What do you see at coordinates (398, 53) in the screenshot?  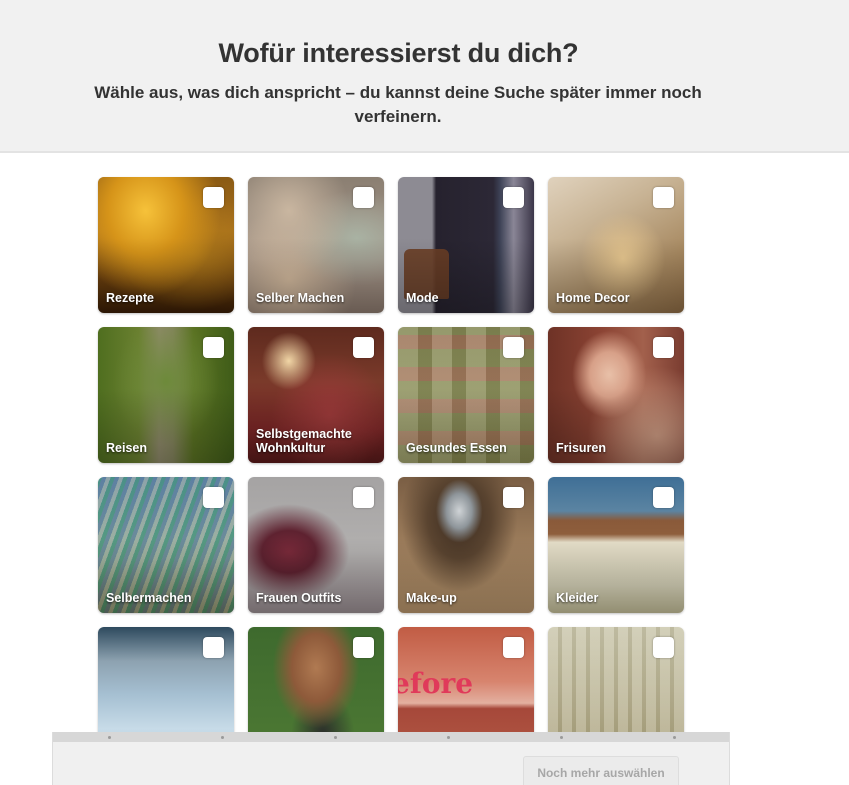 I see `page-title: Wofür interessierst du dich?` at bounding box center [398, 53].